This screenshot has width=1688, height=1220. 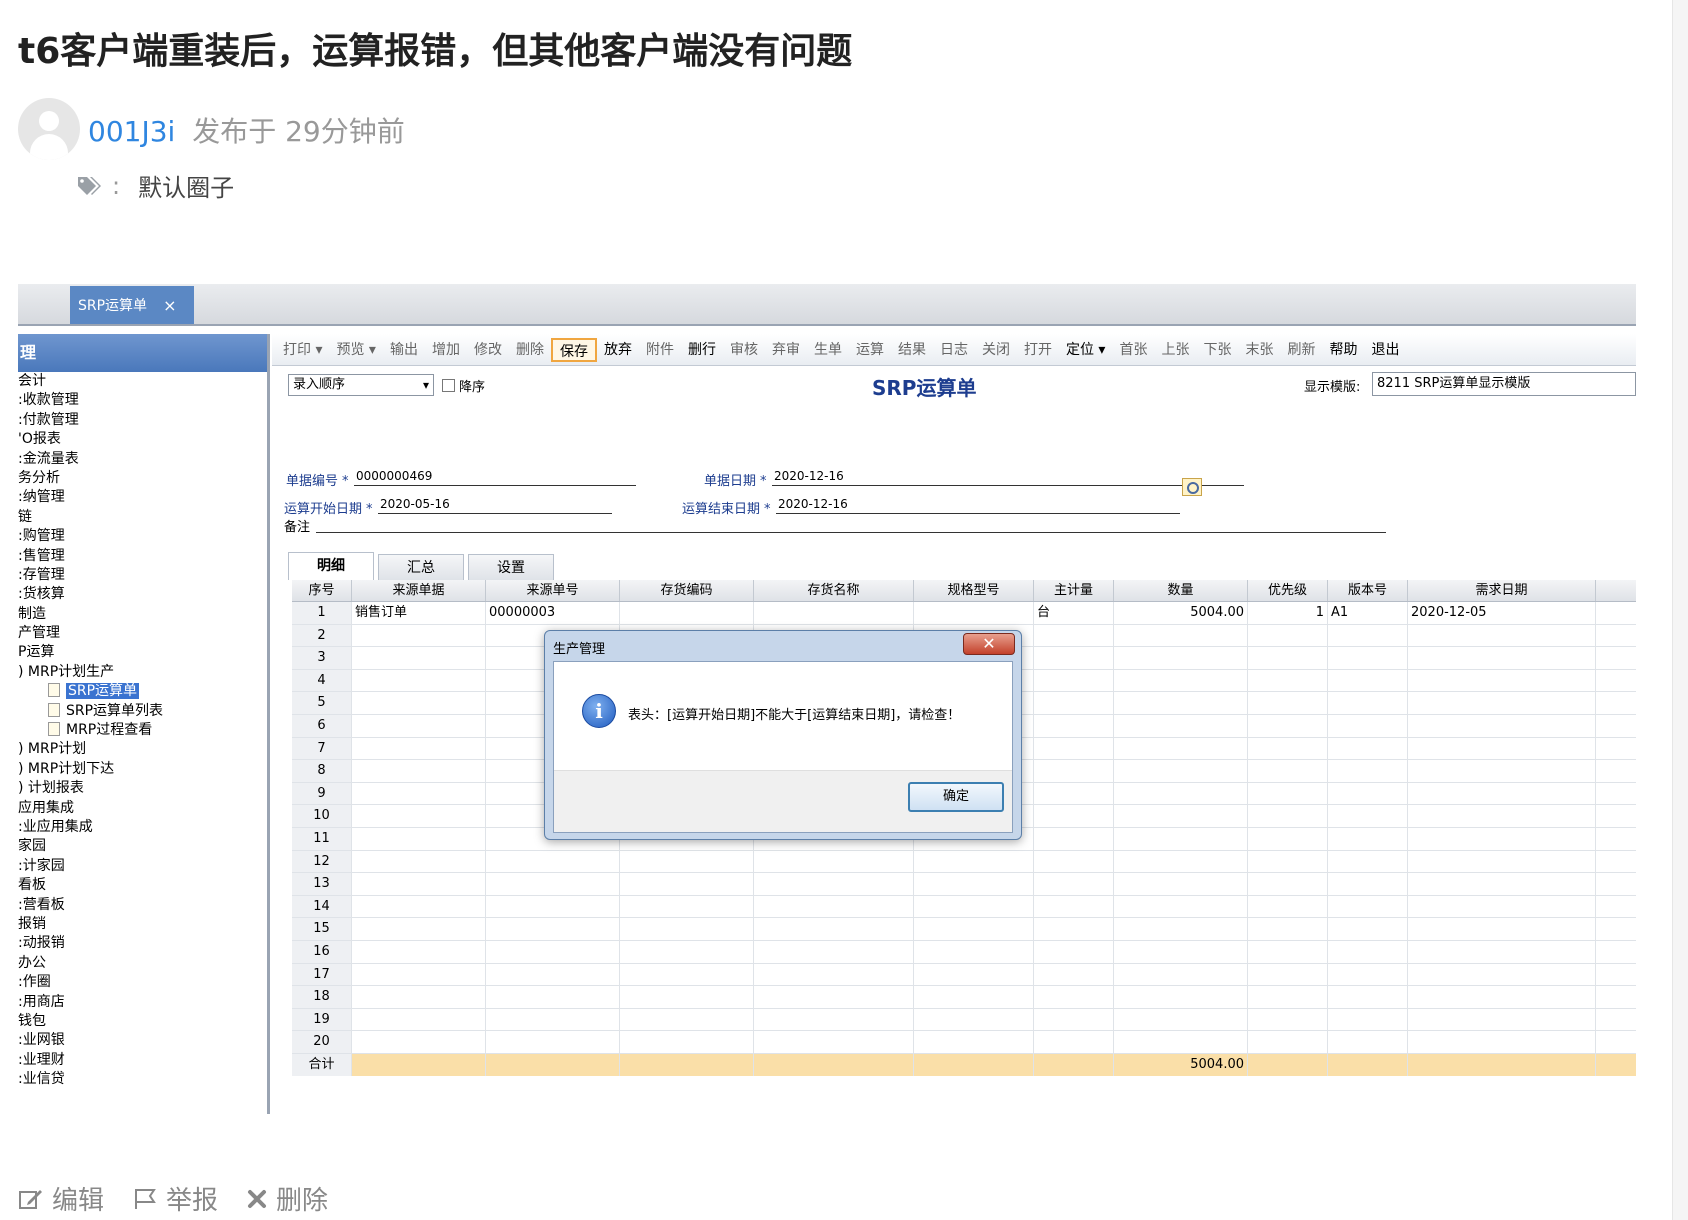 I want to click on toolbar-button: 审核, so click(x=744, y=350).